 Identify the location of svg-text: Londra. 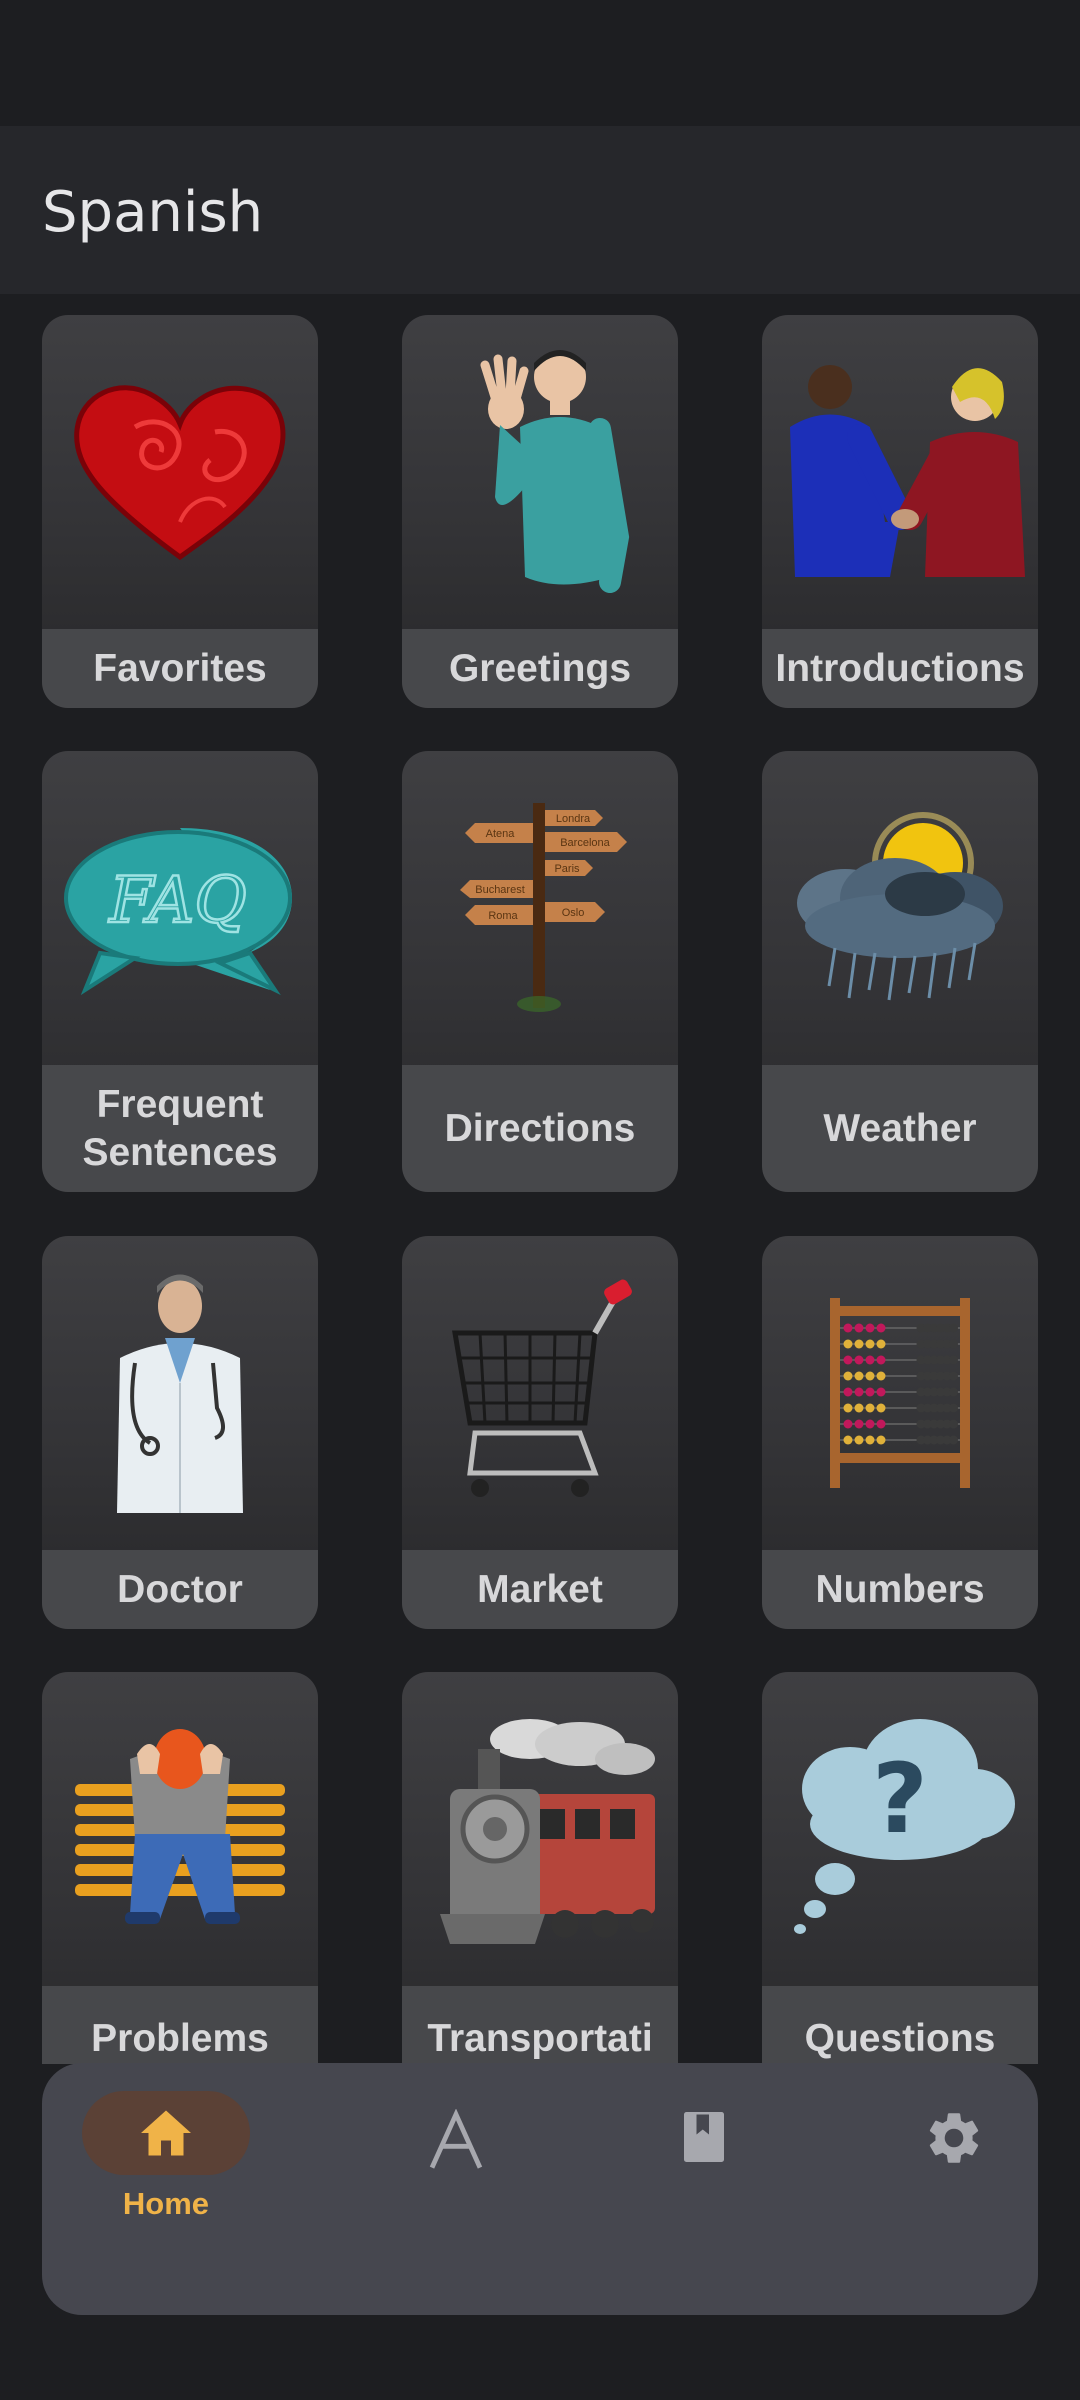
(573, 819).